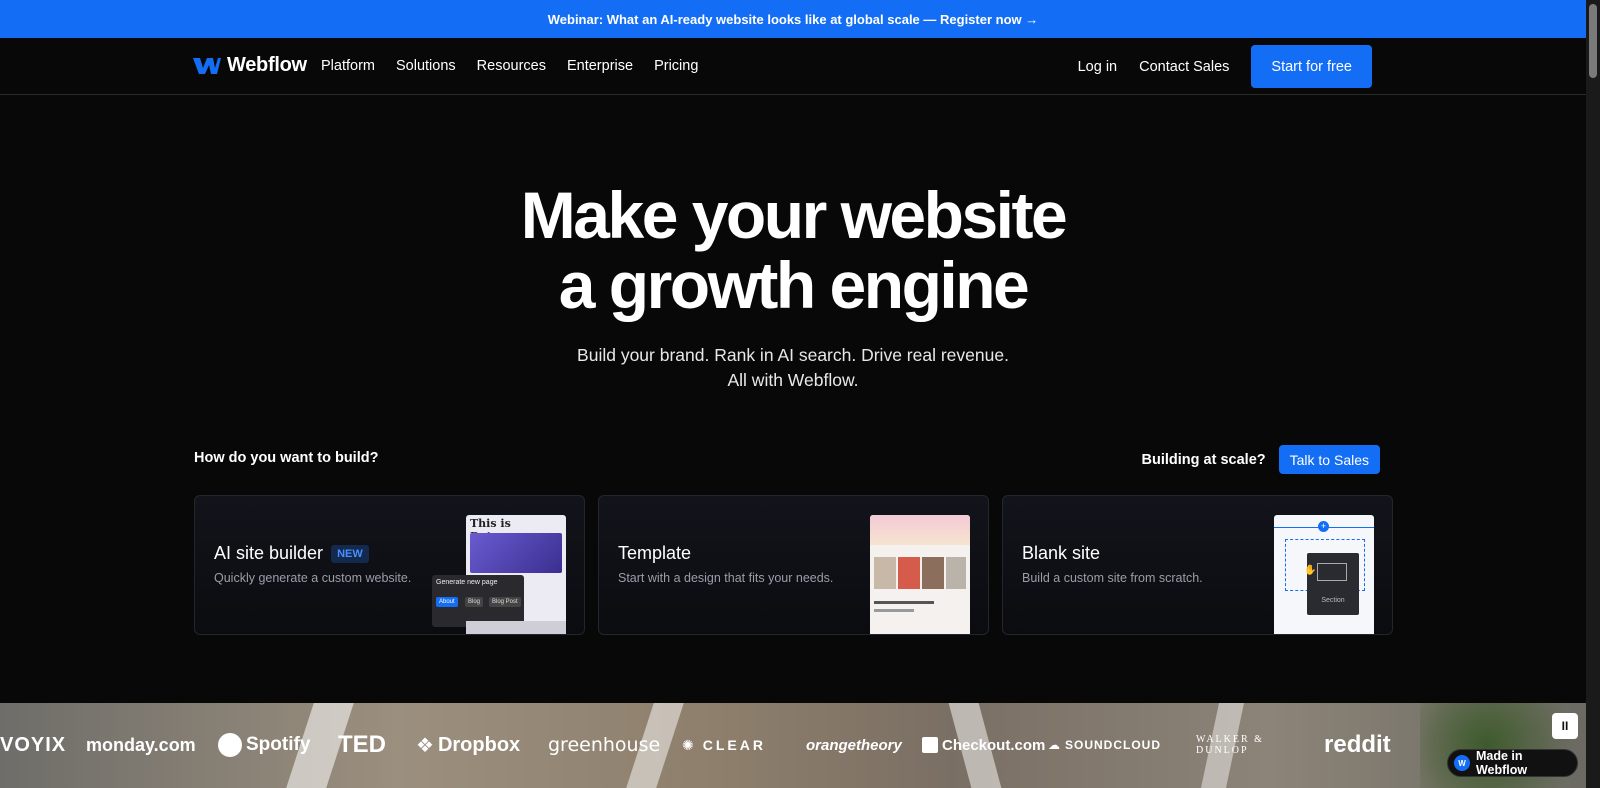 This screenshot has height=788, width=1600. Describe the element at coordinates (1184, 67) in the screenshot. I see `contact-sales-link: Contact Sales` at that location.